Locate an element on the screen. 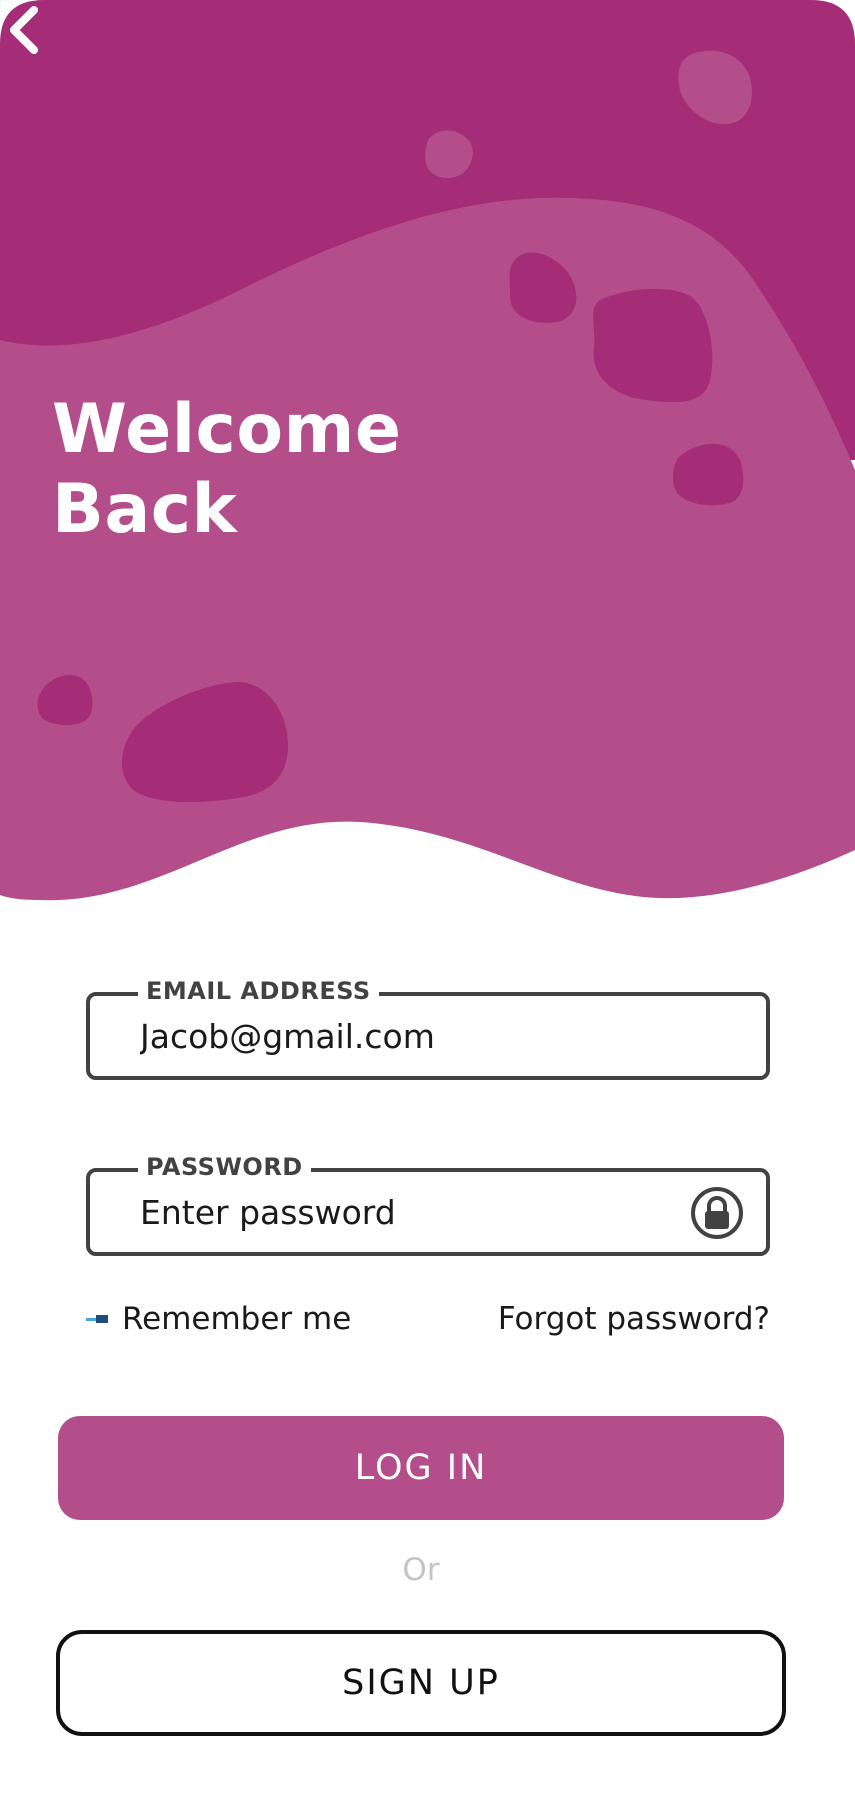 The width and height of the screenshot is (855, 1809). checkbox-icon is located at coordinates (98, 1319).